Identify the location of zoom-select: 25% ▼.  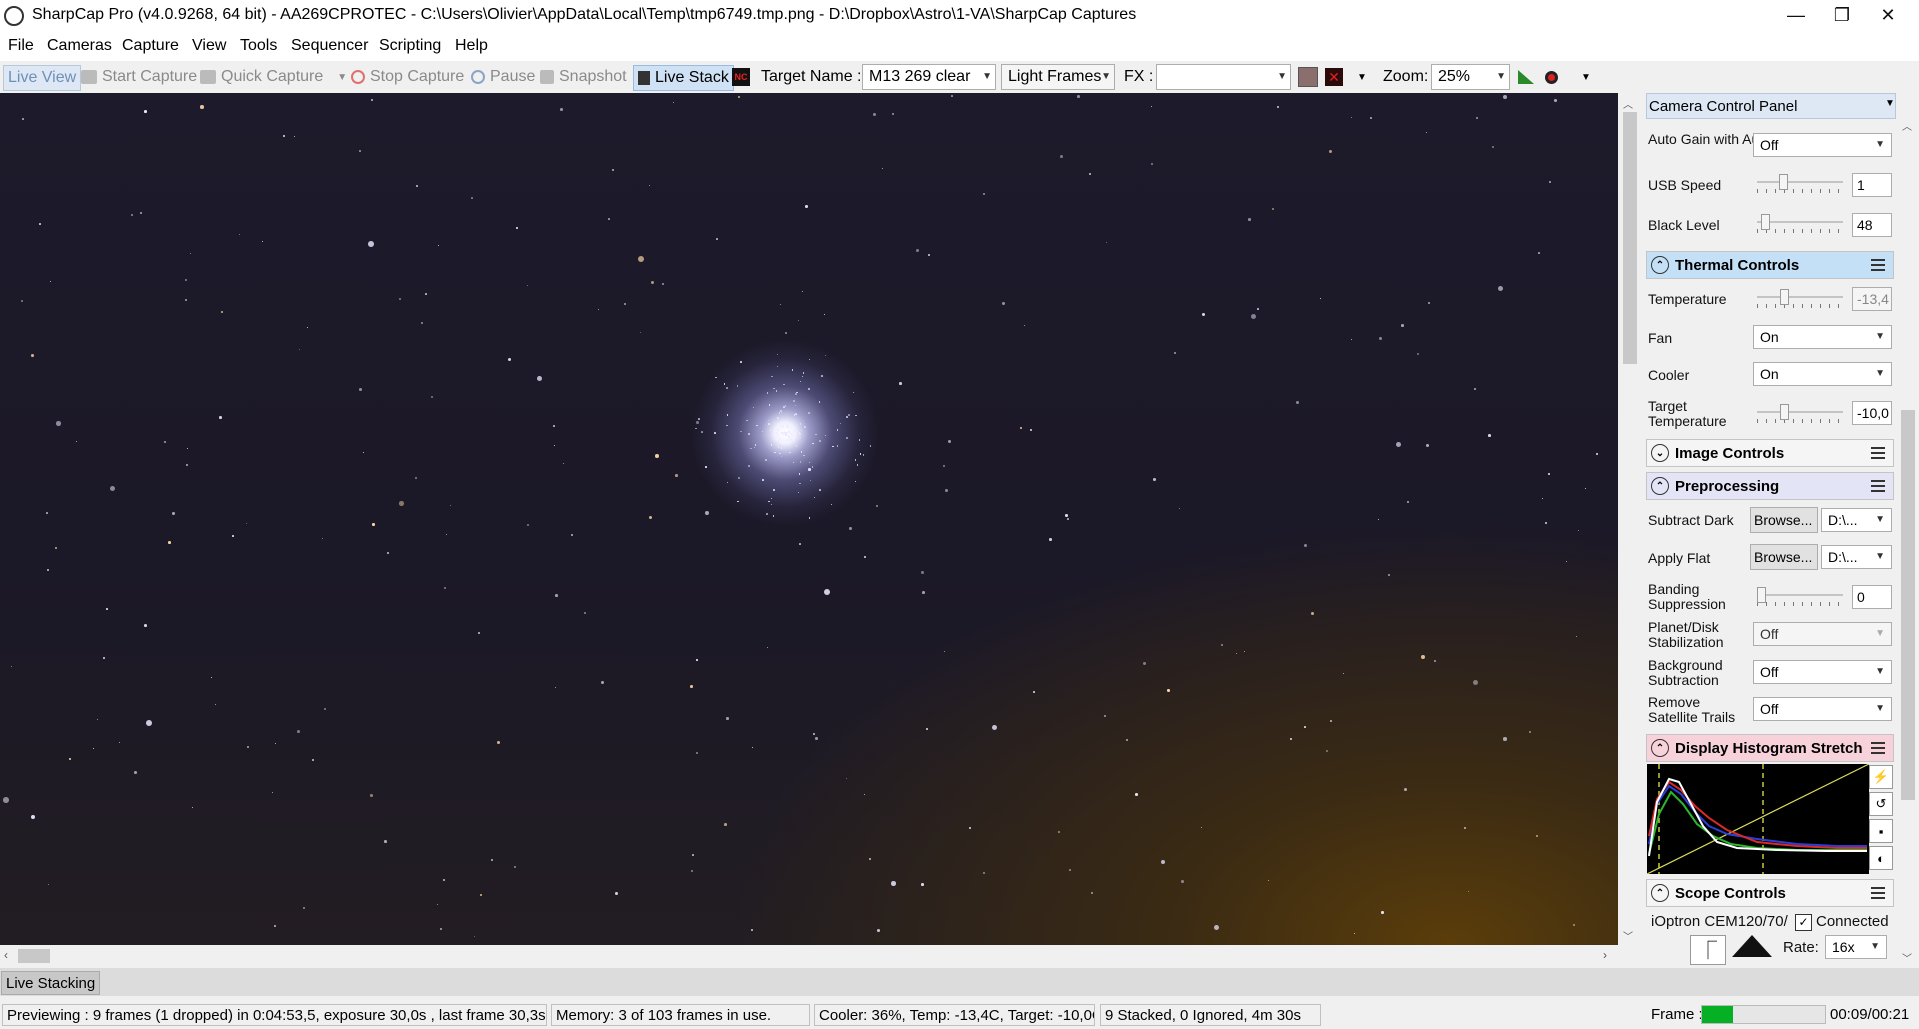
(1470, 77).